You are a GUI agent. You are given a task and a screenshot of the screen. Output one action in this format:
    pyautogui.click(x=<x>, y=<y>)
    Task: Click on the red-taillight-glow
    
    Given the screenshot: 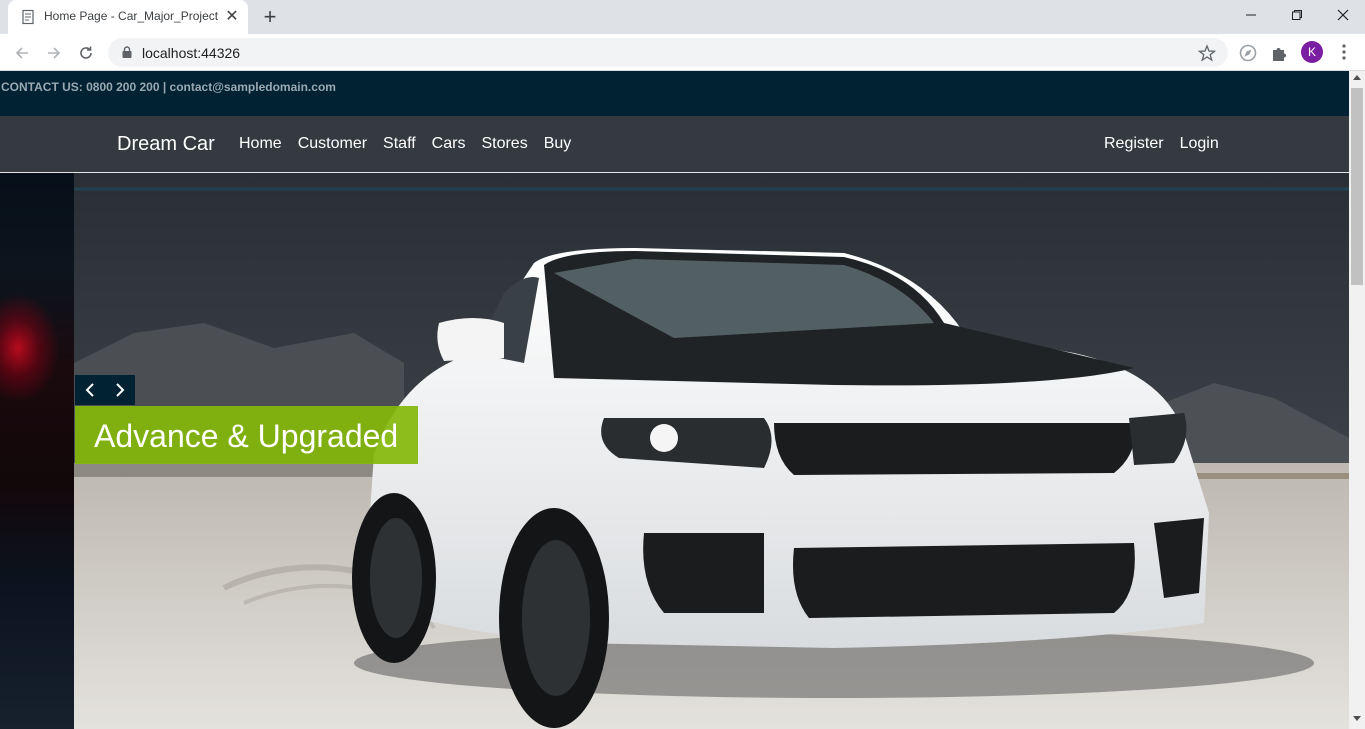 What is the action you would take?
    pyautogui.click(x=30, y=348)
    